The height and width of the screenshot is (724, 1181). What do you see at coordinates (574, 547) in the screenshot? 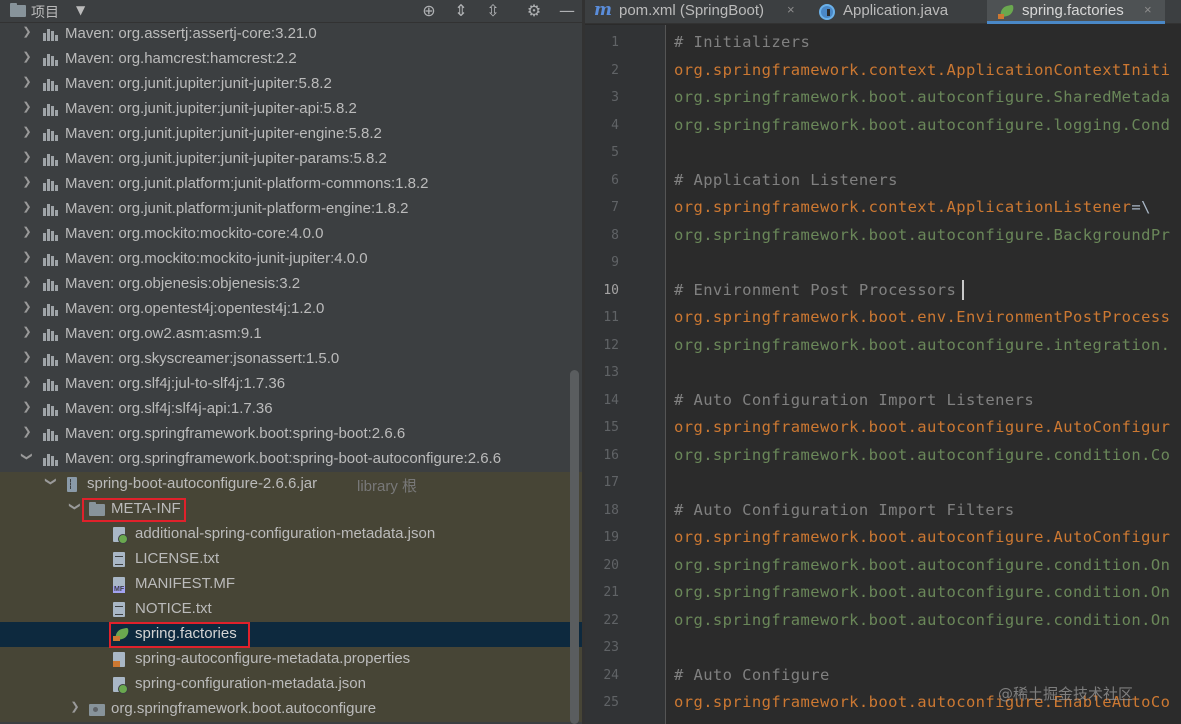
I see `tree-scrollbar` at bounding box center [574, 547].